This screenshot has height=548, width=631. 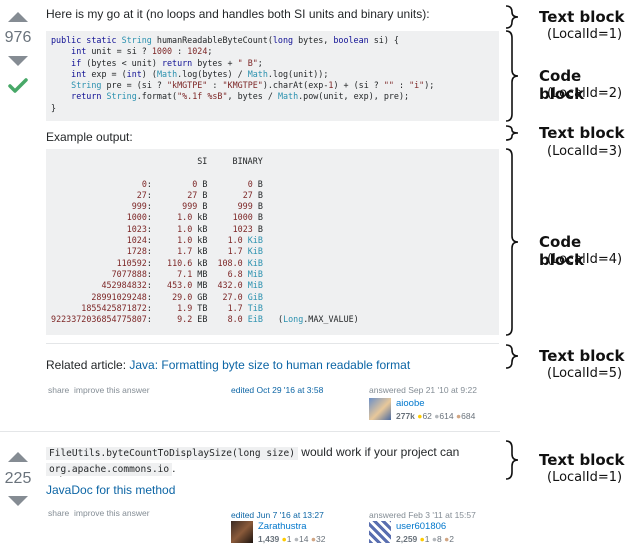 What do you see at coordinates (202, 183) in the screenshot?
I see `output-row: 0: 0 B 0 B` at bounding box center [202, 183].